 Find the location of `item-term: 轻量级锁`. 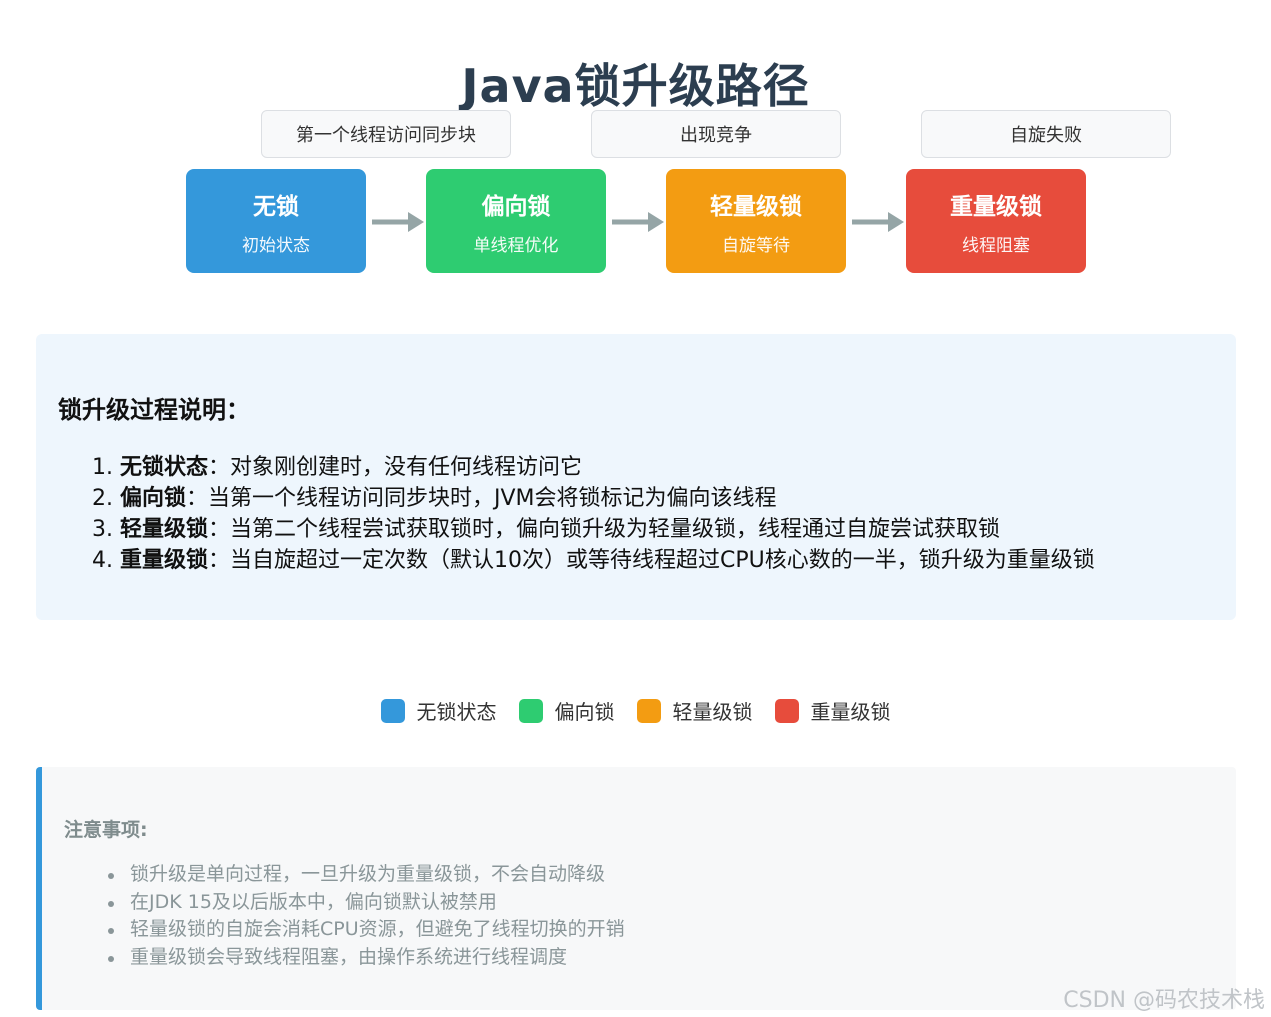

item-term: 轻量级锁 is located at coordinates (164, 529).